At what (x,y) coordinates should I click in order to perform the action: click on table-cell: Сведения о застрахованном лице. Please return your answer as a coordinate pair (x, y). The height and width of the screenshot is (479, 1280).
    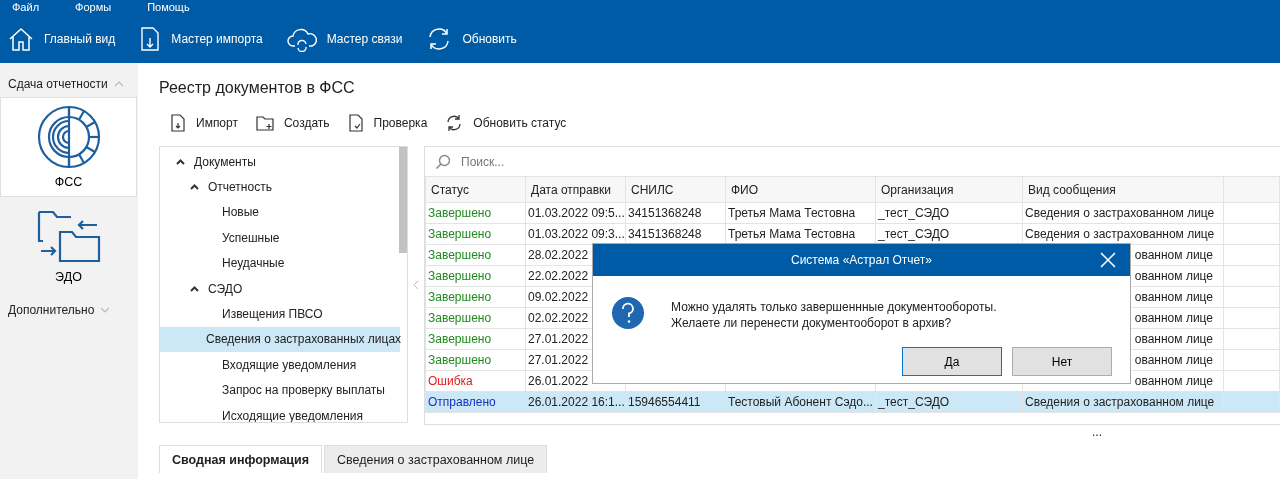
    Looking at the image, I should click on (1123, 213).